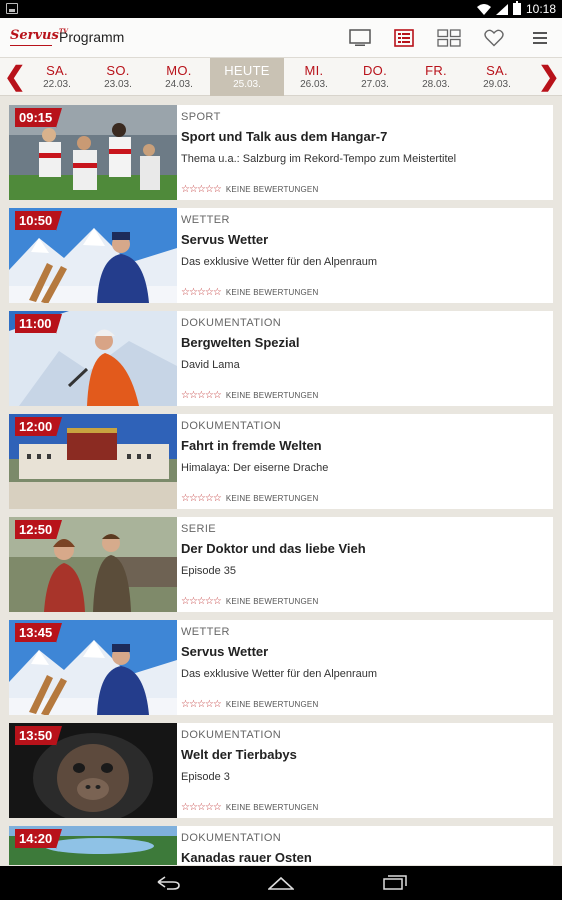 Image resolution: width=562 pixels, height=900 pixels. Describe the element at coordinates (436, 84) in the screenshot. I see `day-date: 28.03.` at that location.